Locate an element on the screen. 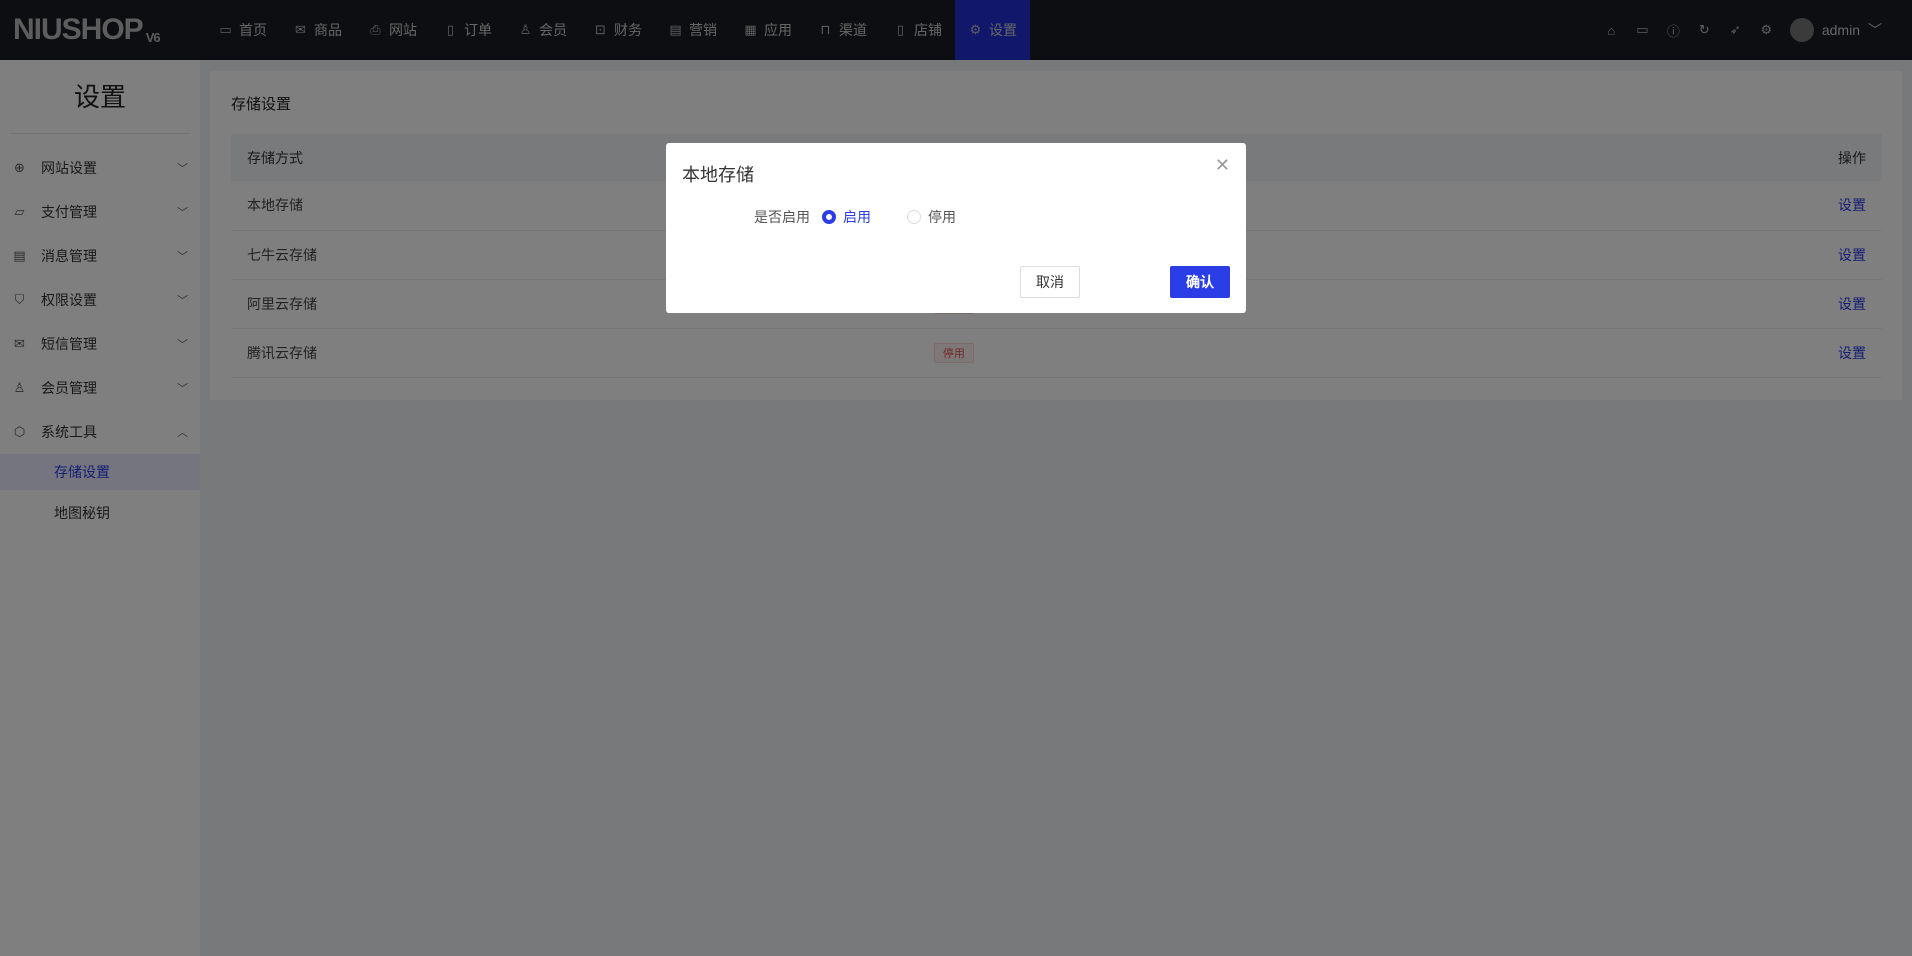  radio-checked-icon is located at coordinates (829, 217).